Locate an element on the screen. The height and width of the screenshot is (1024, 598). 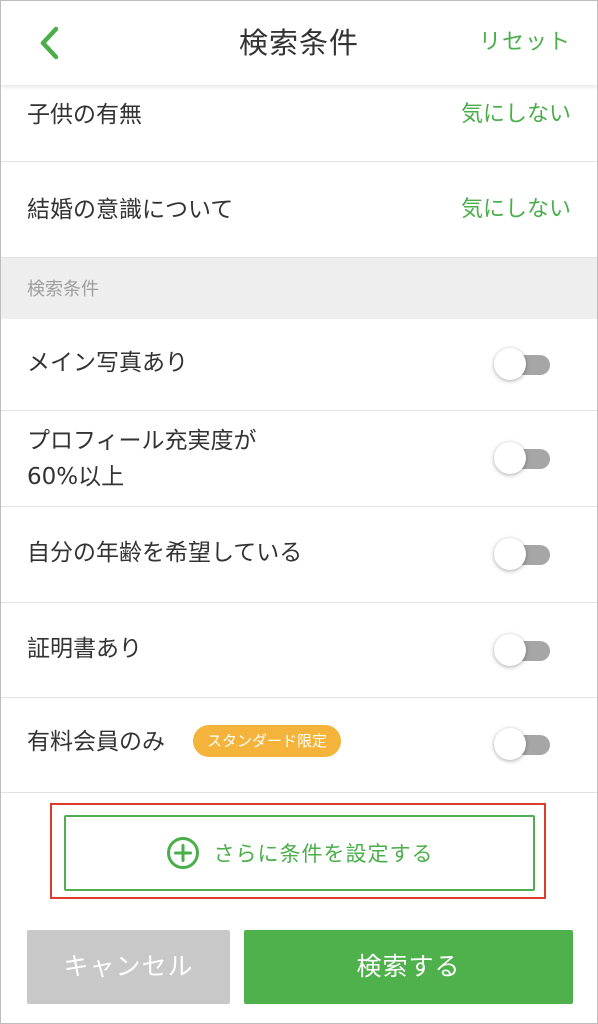
toggle-row-paid: 有料会員のみ スタンダード限定 is located at coordinates (299, 745).